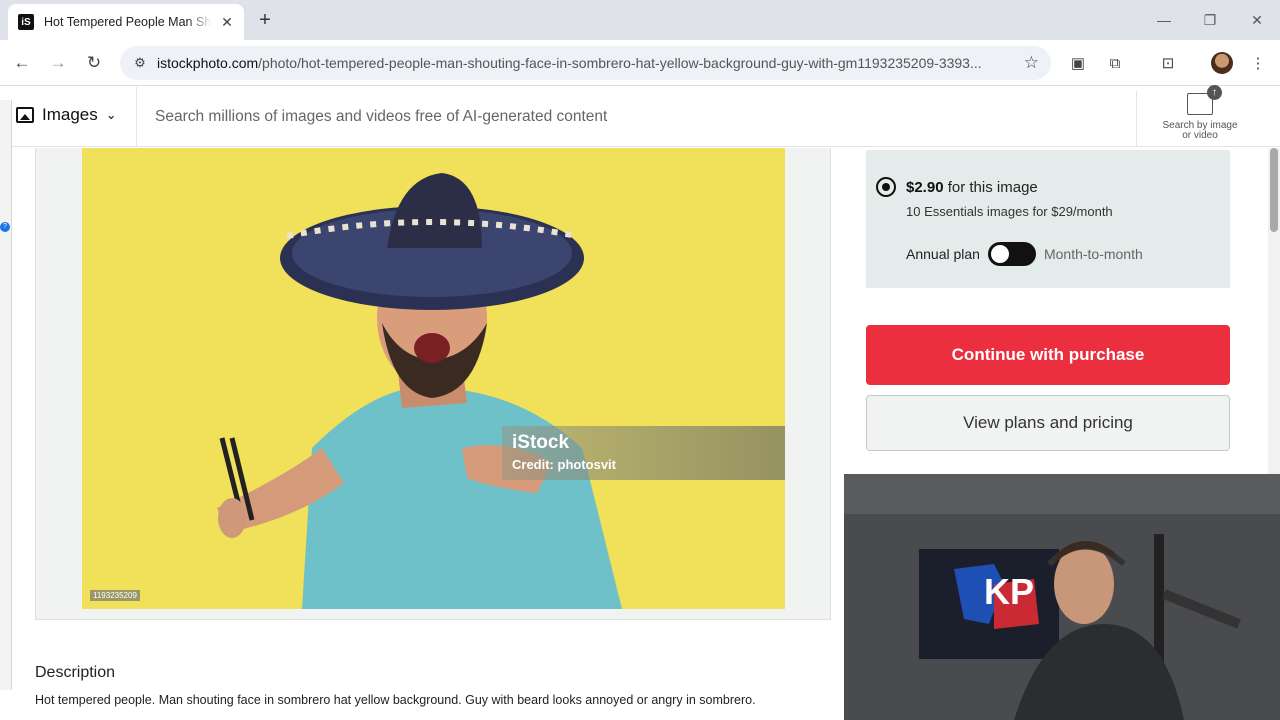 The width and height of the screenshot is (1280, 720). I want to click on istock-watermark: iStock Credit: photosvit, so click(643, 453).